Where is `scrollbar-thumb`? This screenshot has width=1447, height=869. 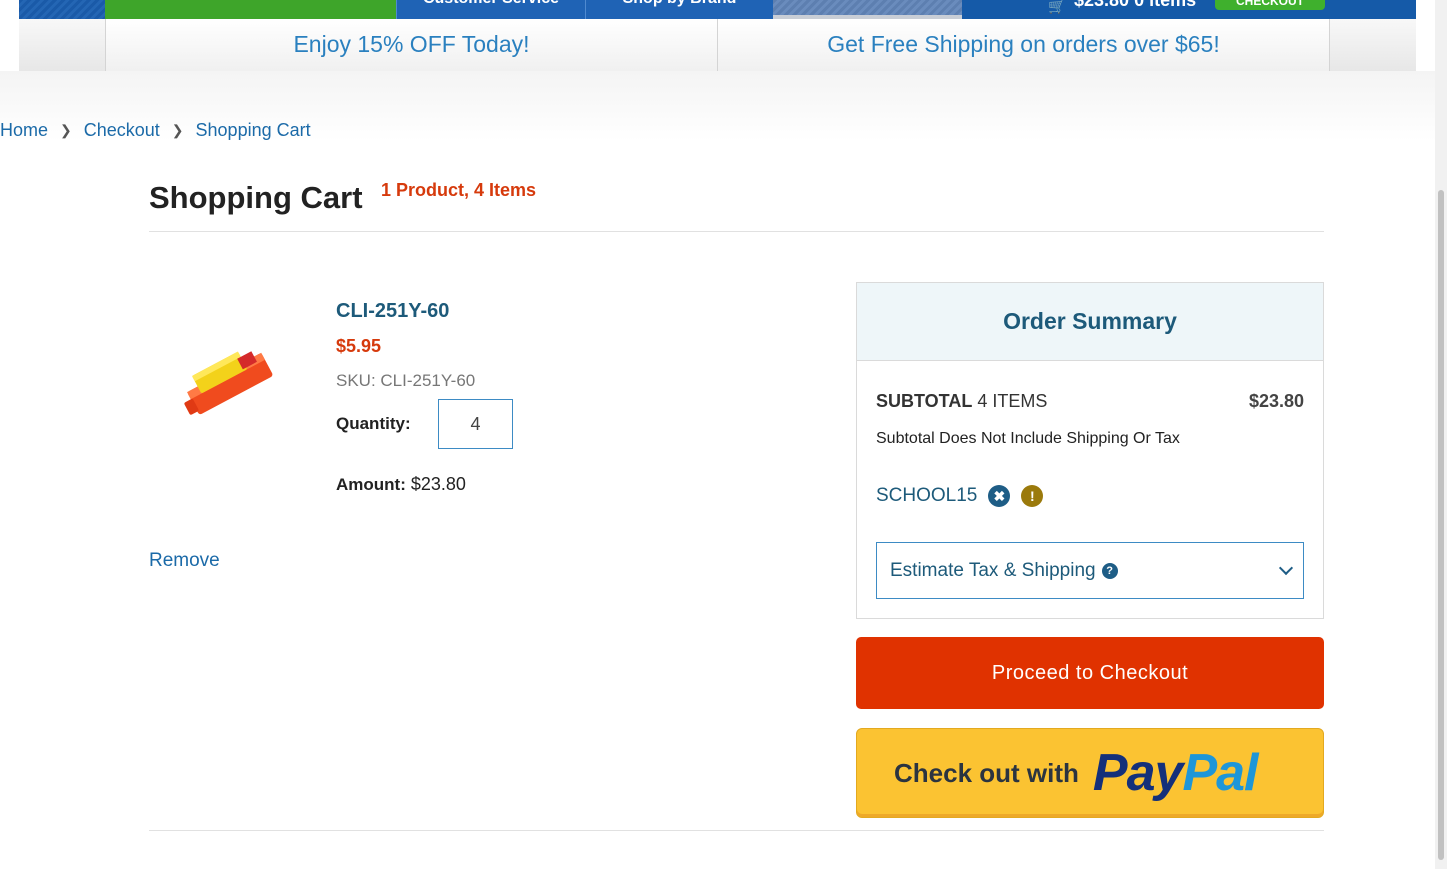
scrollbar-thumb is located at coordinates (1441, 525).